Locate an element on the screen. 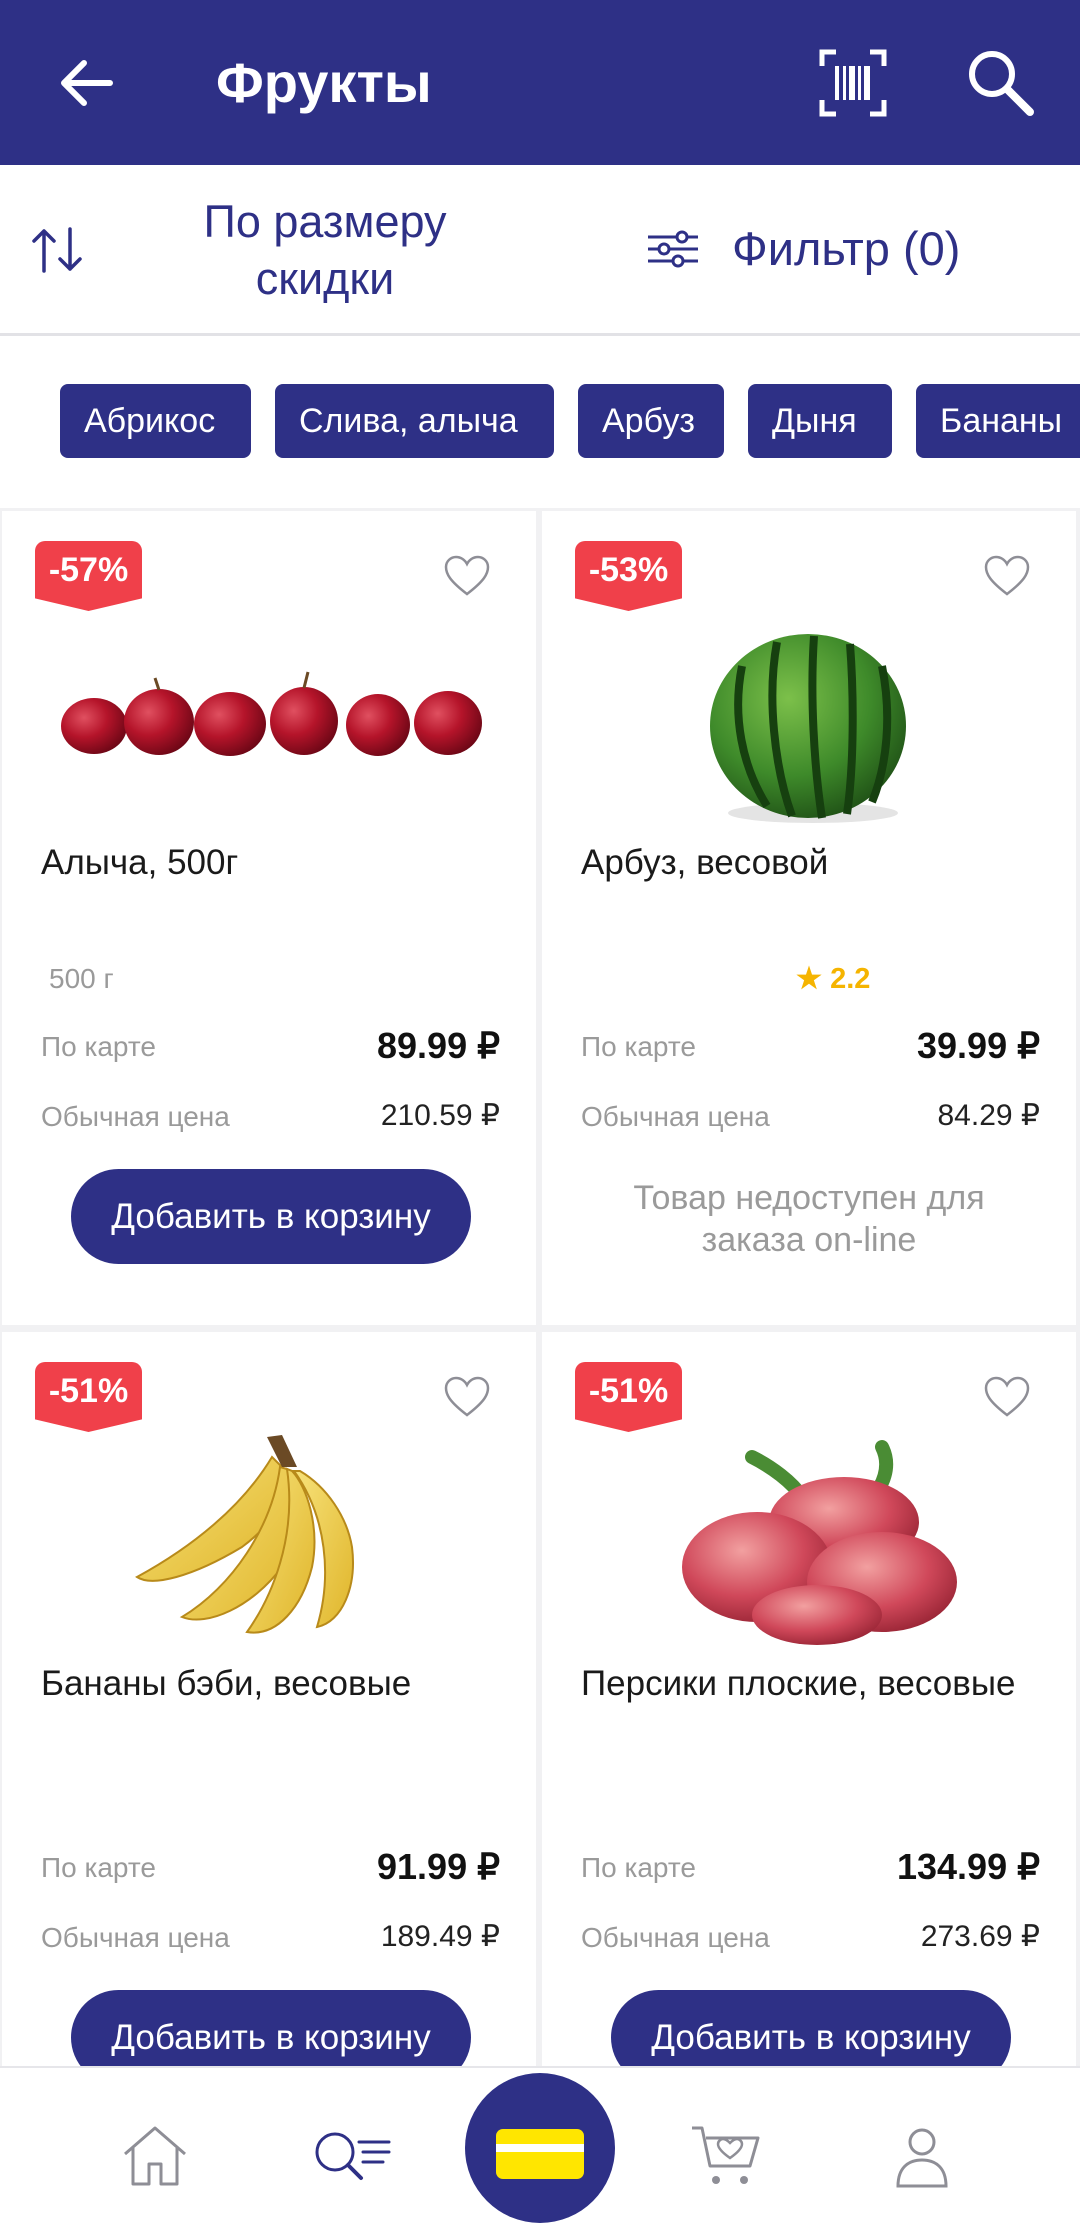 This screenshot has height=2231, width=1080. chip-watermelon: Арбуз is located at coordinates (651, 421).